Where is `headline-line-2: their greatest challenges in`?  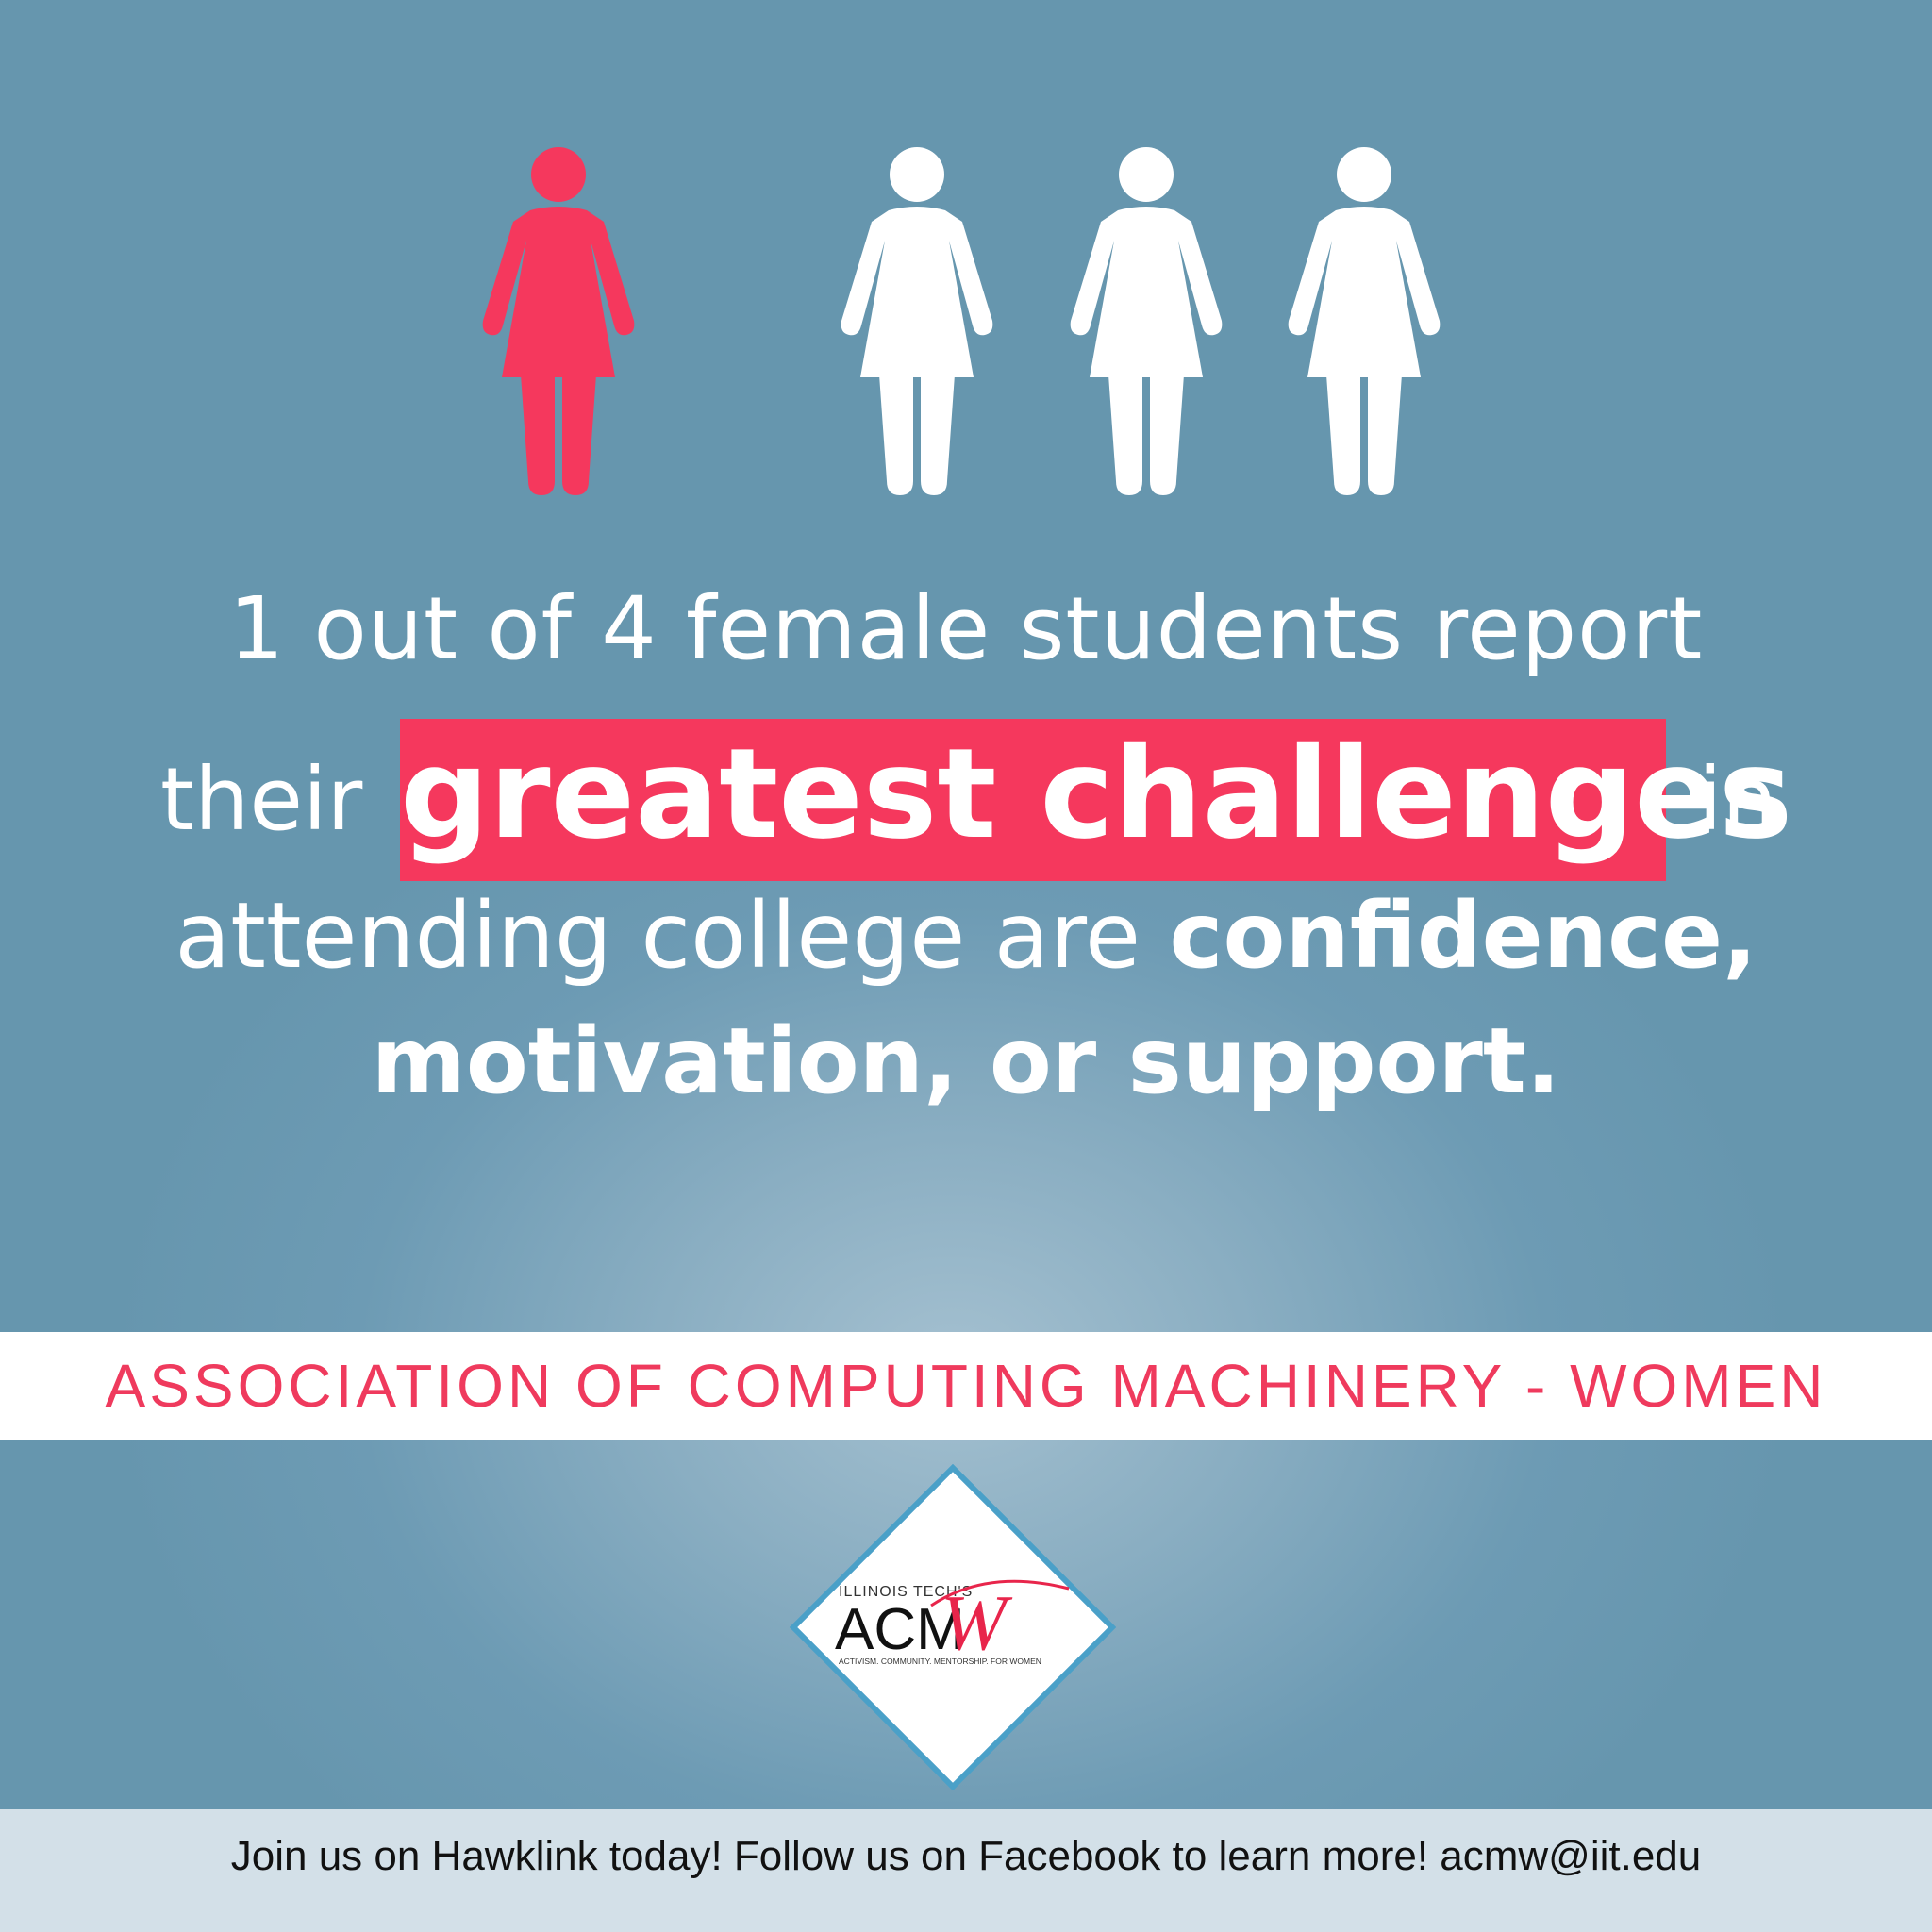 headline-line-2: their greatest challenges in is located at coordinates (966, 800).